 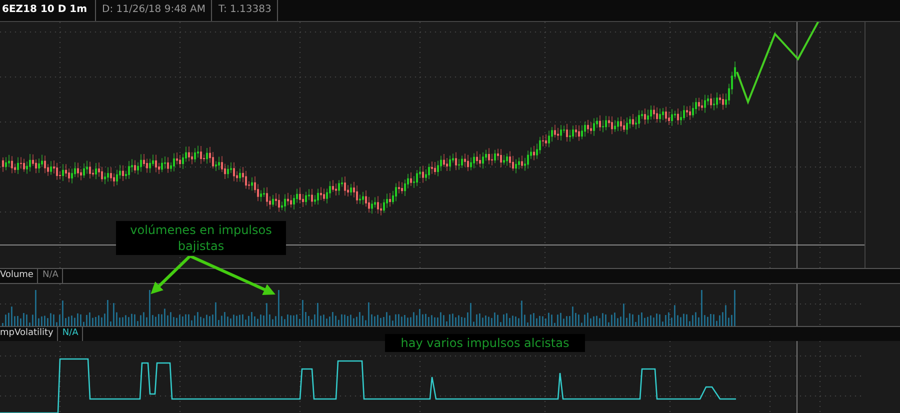 I want to click on price-label: T: 1.13383, so click(x=245, y=10).